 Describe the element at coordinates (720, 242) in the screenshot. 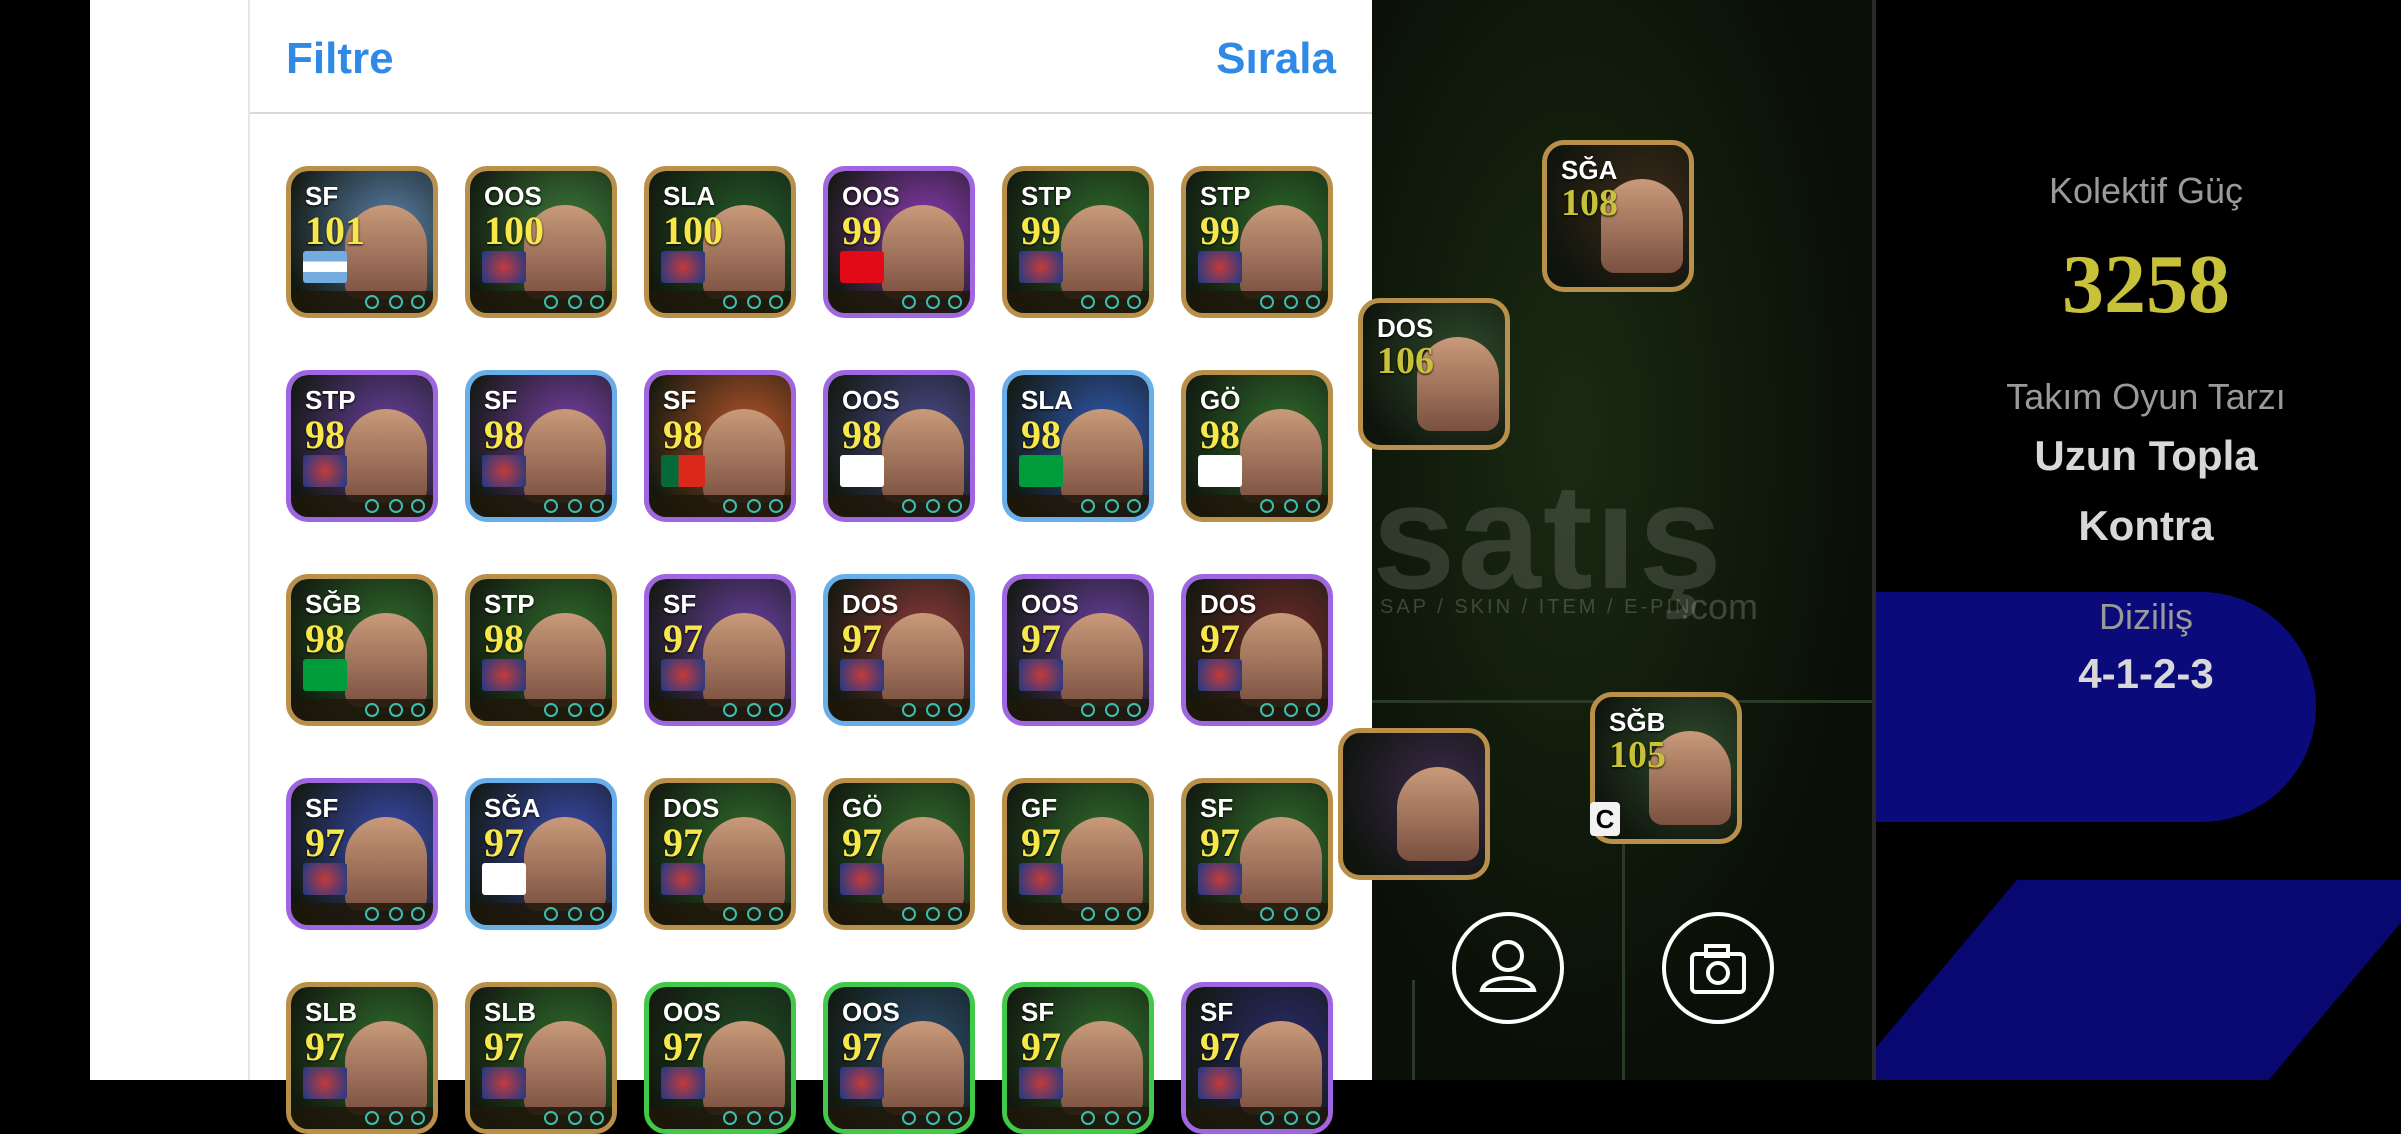

I see `player-card: SLA 100` at that location.